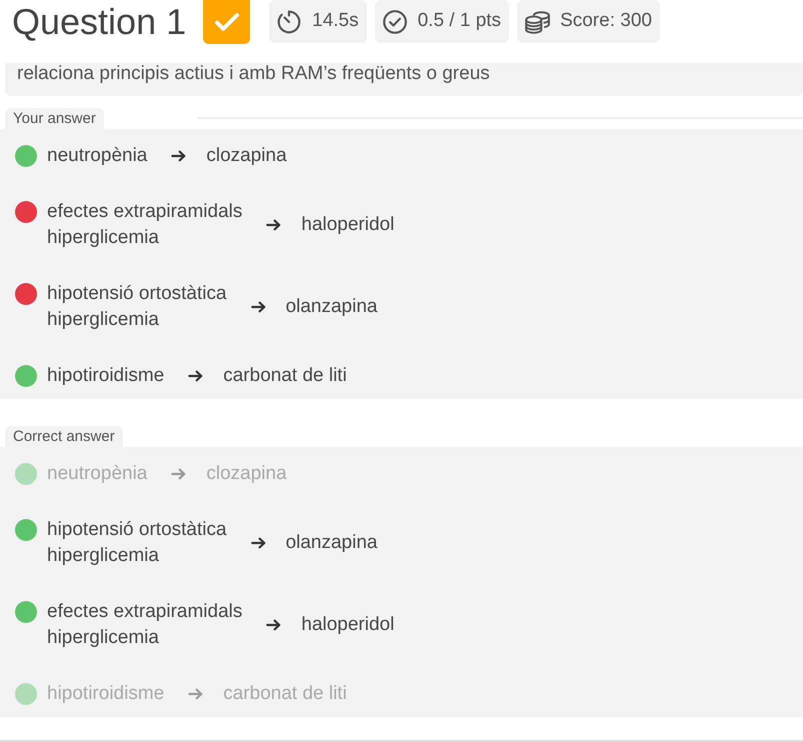 This screenshot has width=803, height=742. What do you see at coordinates (64, 436) in the screenshot?
I see `section-label: Correct answer` at bounding box center [64, 436].